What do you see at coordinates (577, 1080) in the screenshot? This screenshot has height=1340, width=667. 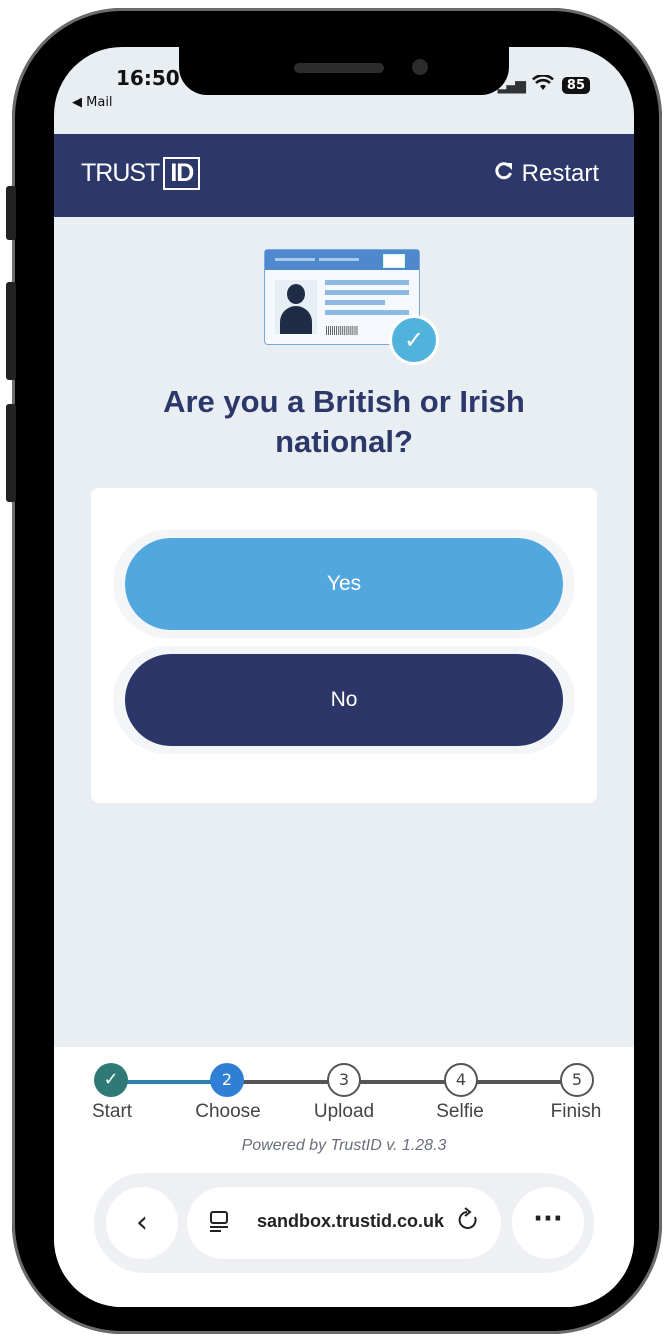 I see `step-finish: 5` at bounding box center [577, 1080].